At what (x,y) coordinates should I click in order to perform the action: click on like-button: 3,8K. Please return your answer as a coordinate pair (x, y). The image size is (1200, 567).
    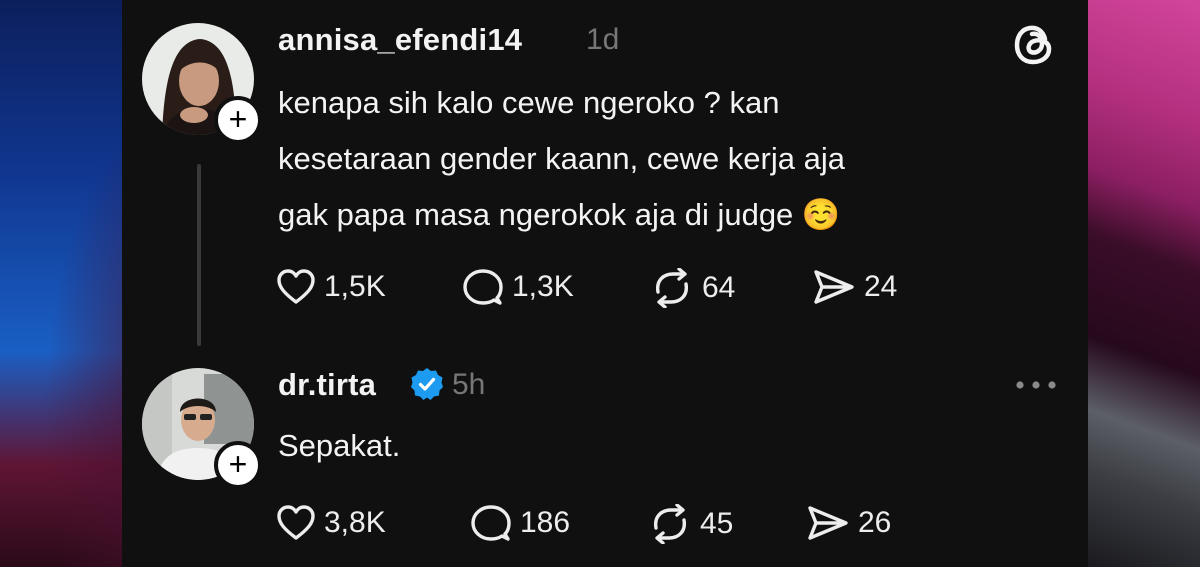
    Looking at the image, I should click on (331, 523).